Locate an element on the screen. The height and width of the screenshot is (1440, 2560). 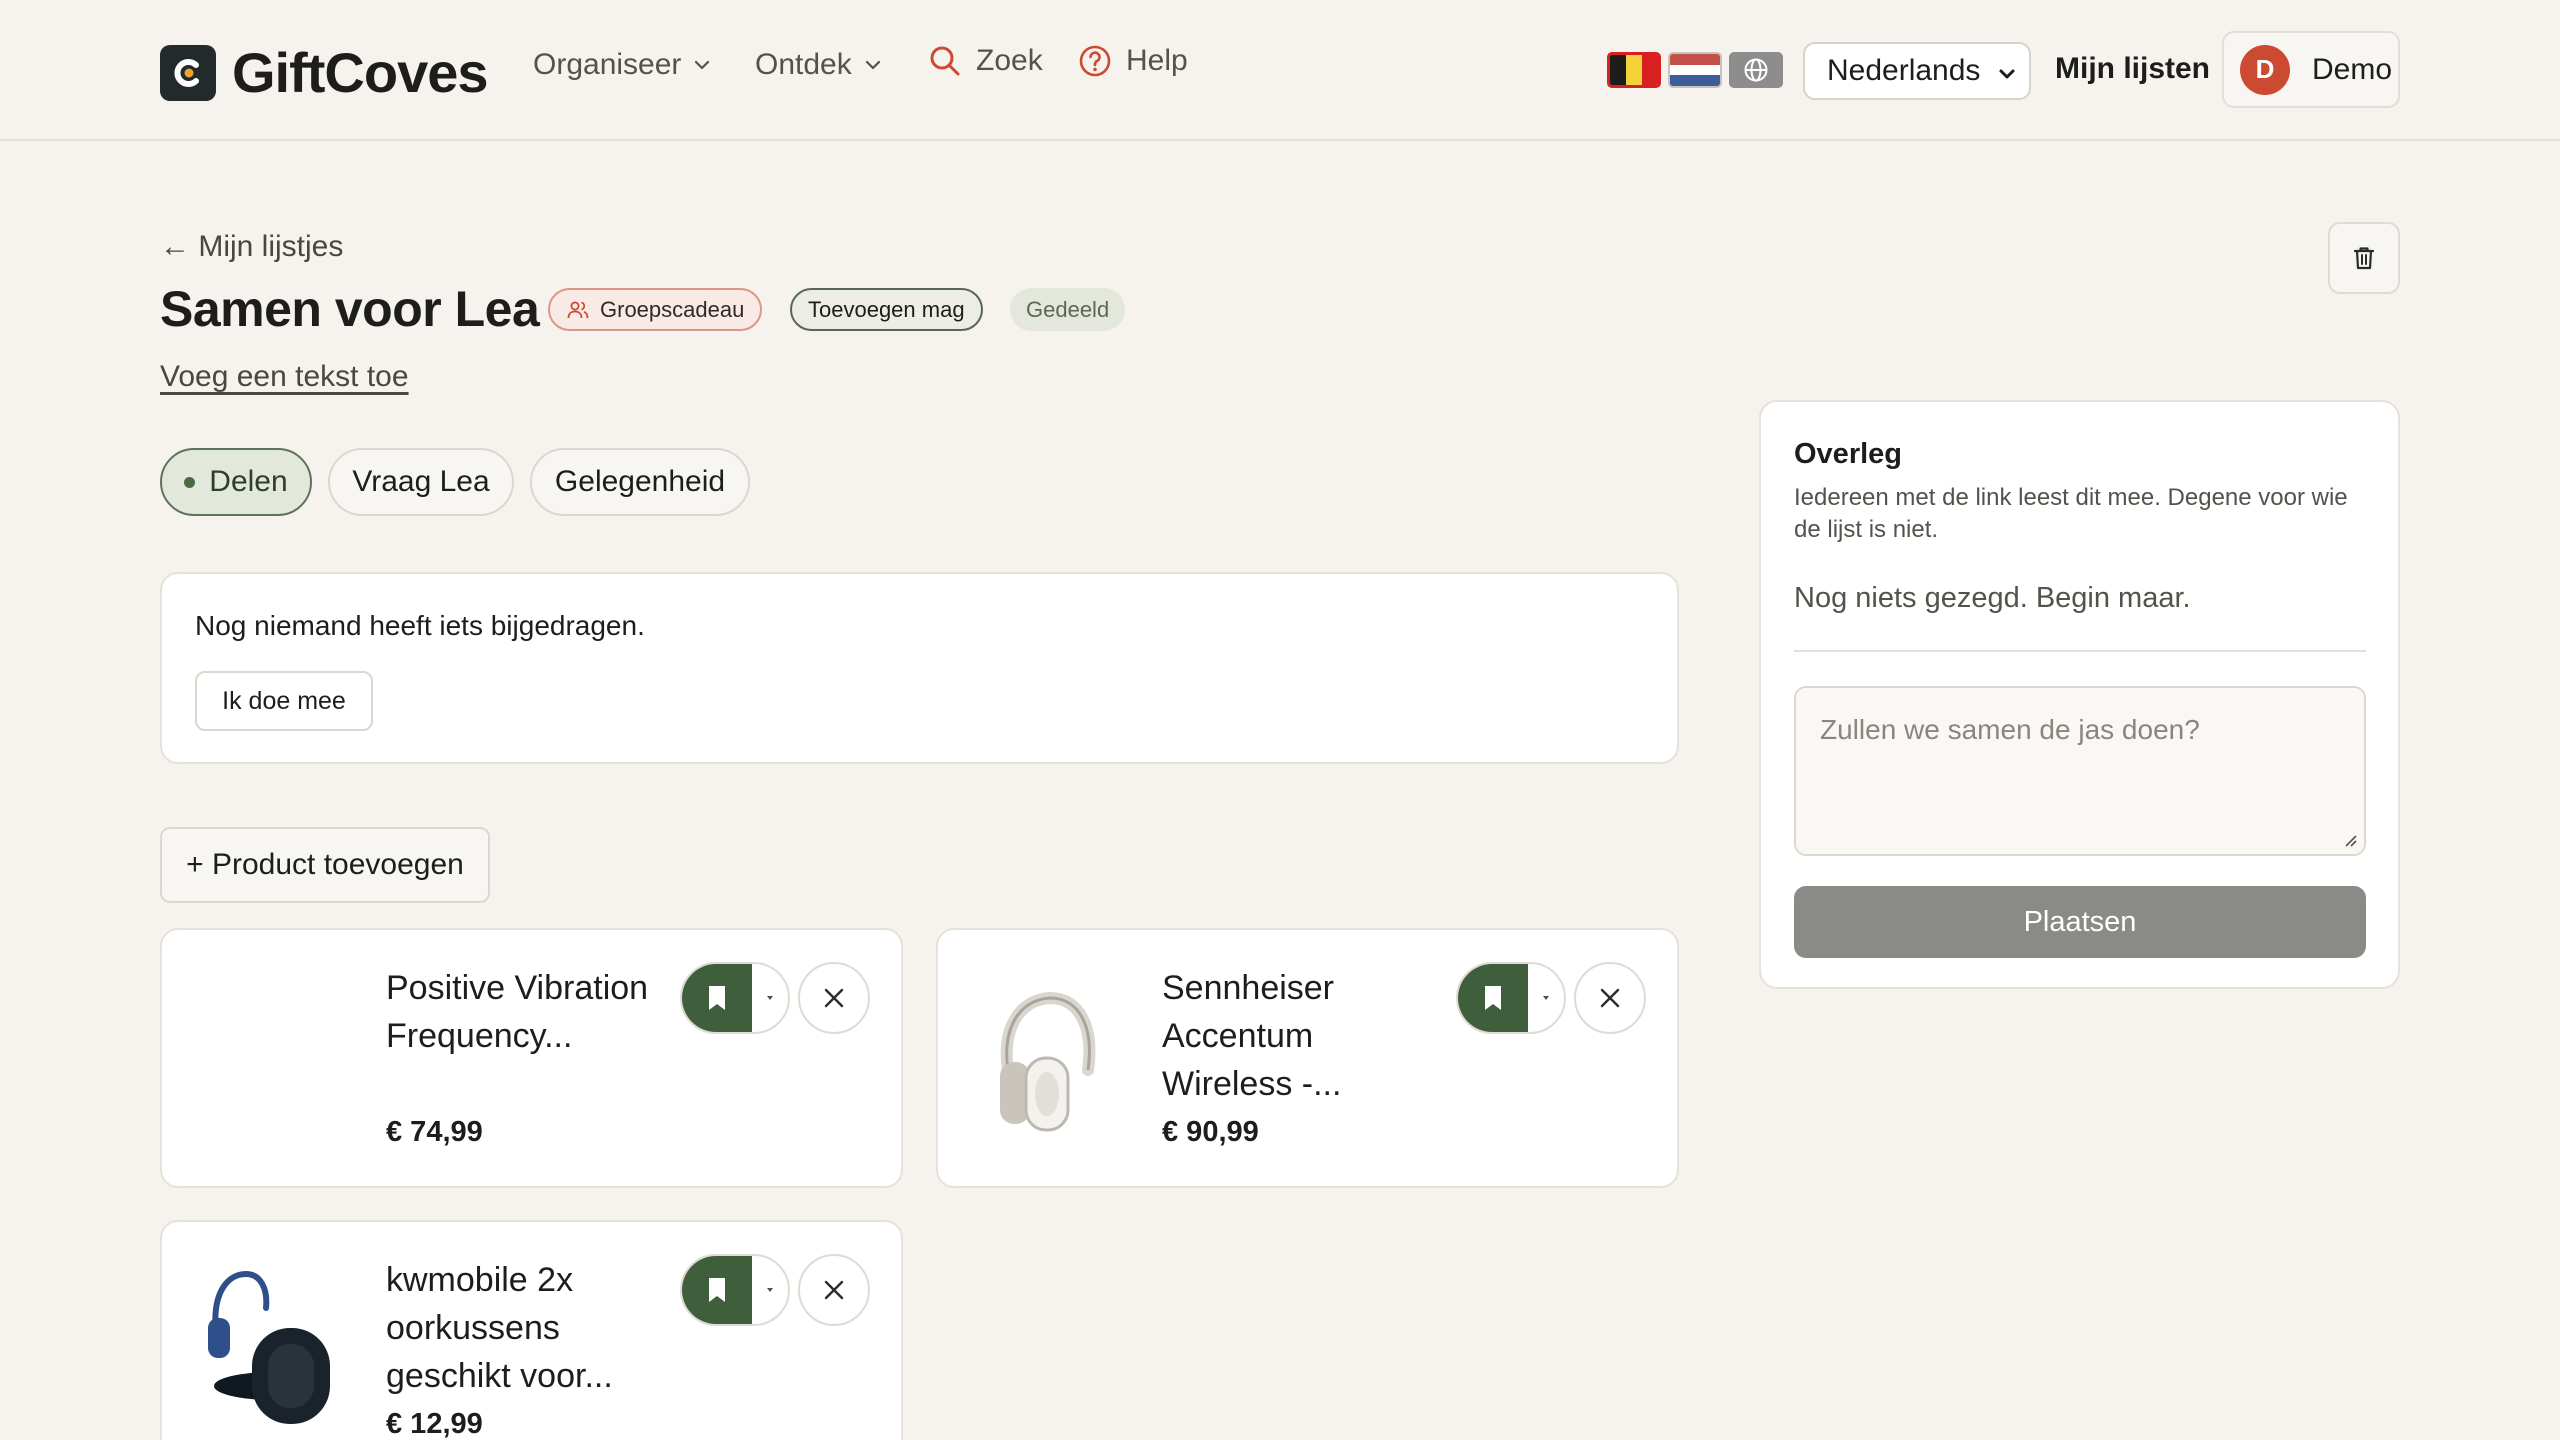
group-gift-badge: Groepscadeau is located at coordinates (655, 309).